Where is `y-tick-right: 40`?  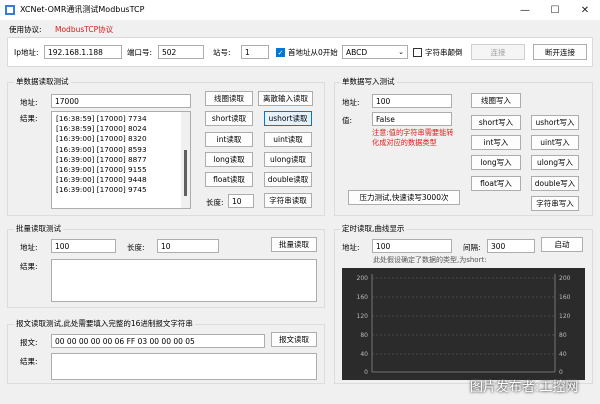
y-tick-right: 40 is located at coordinates (563, 354).